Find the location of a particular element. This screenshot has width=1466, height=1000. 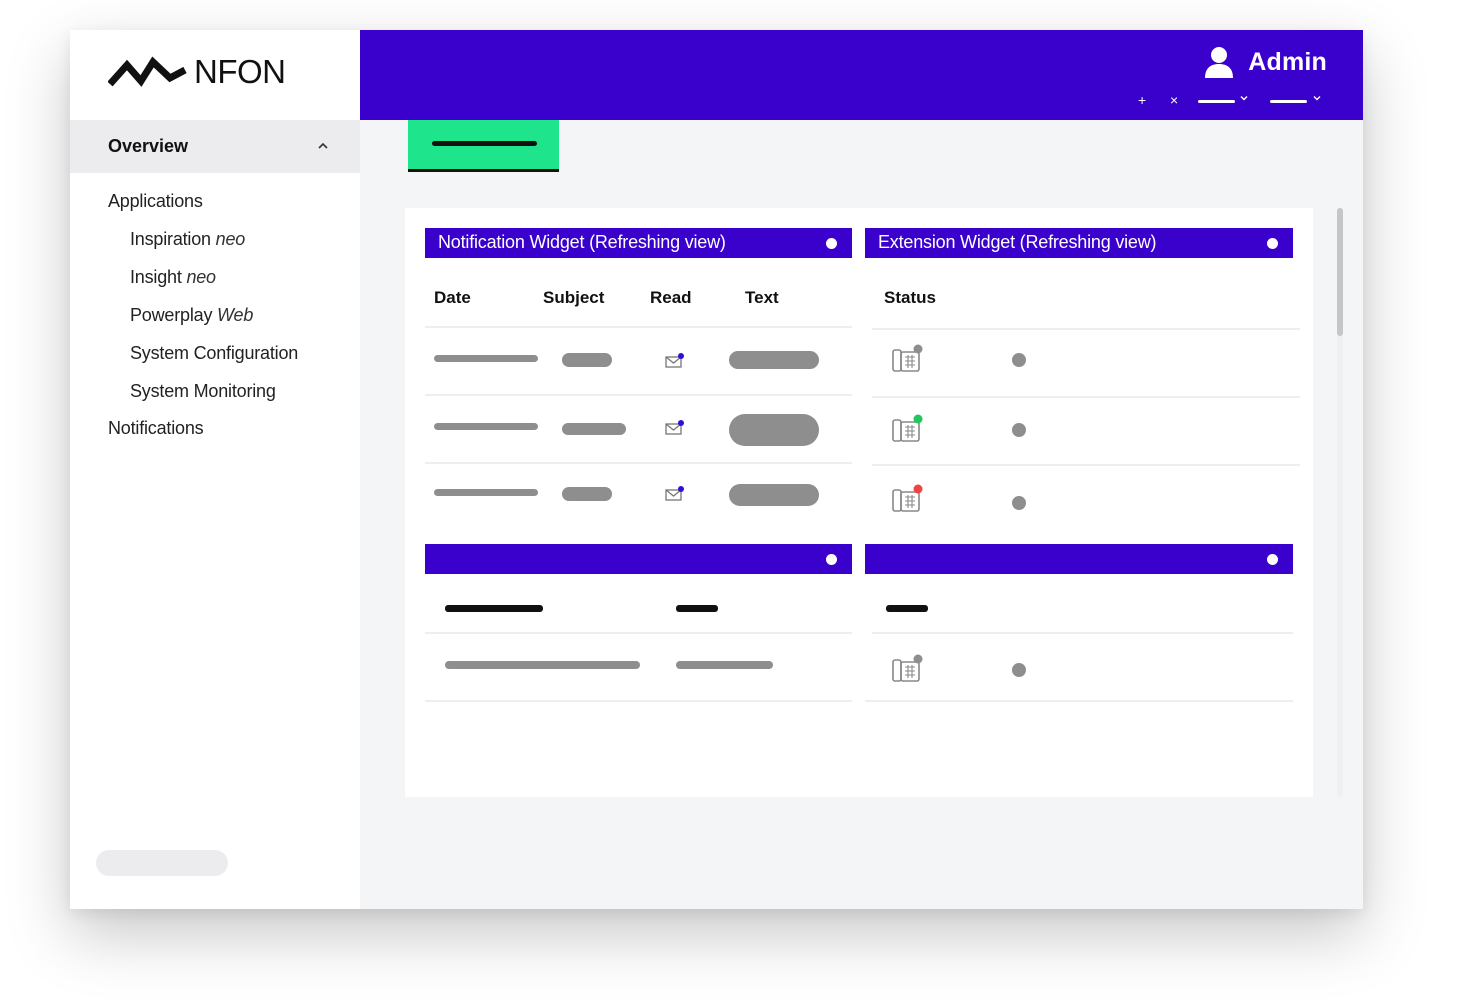

sidebar-item-applications: Applications is located at coordinates (155, 201).